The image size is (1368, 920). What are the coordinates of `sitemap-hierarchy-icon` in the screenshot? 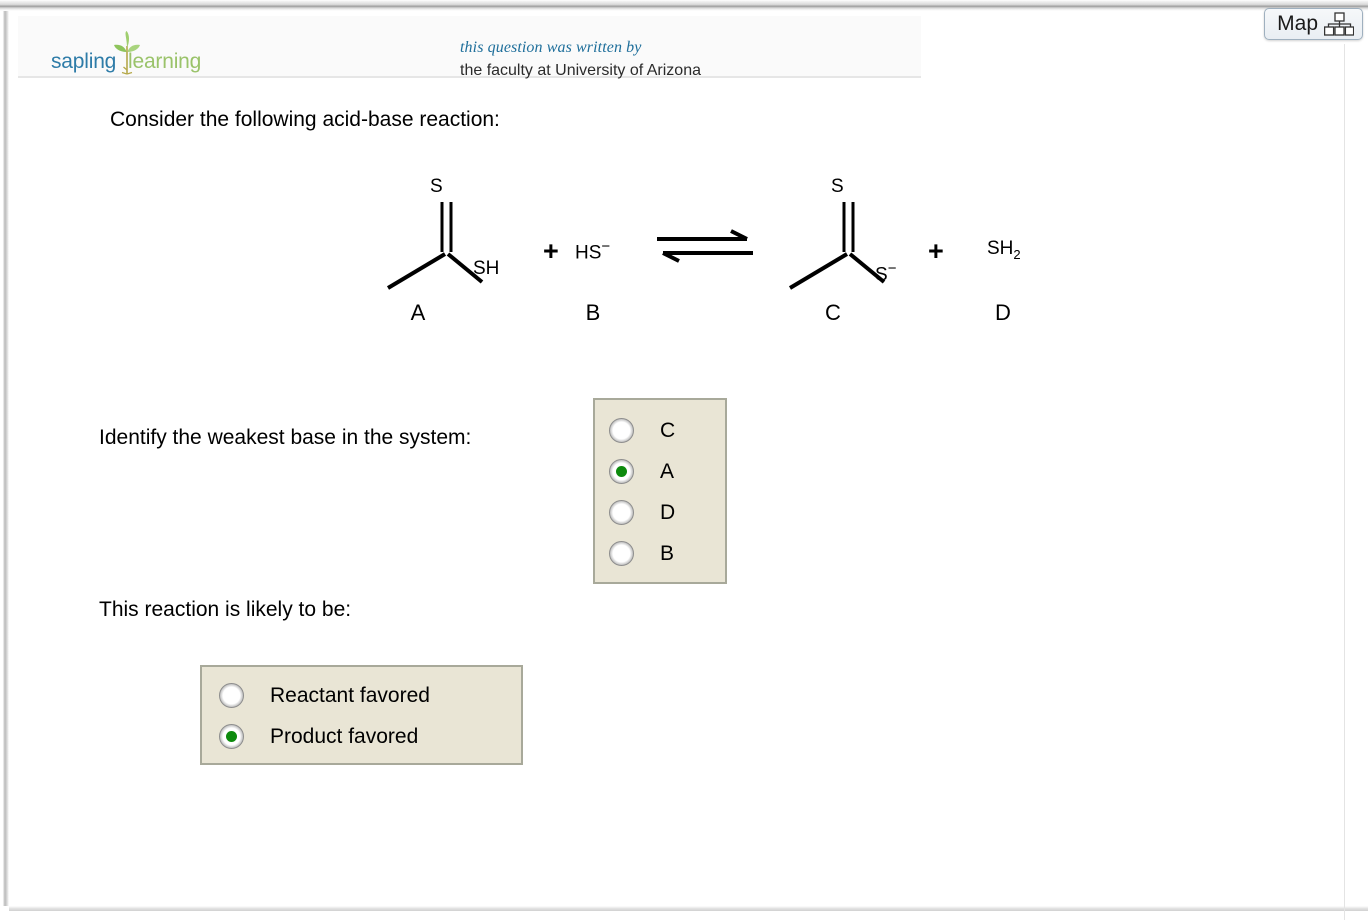 It's located at (1339, 24).